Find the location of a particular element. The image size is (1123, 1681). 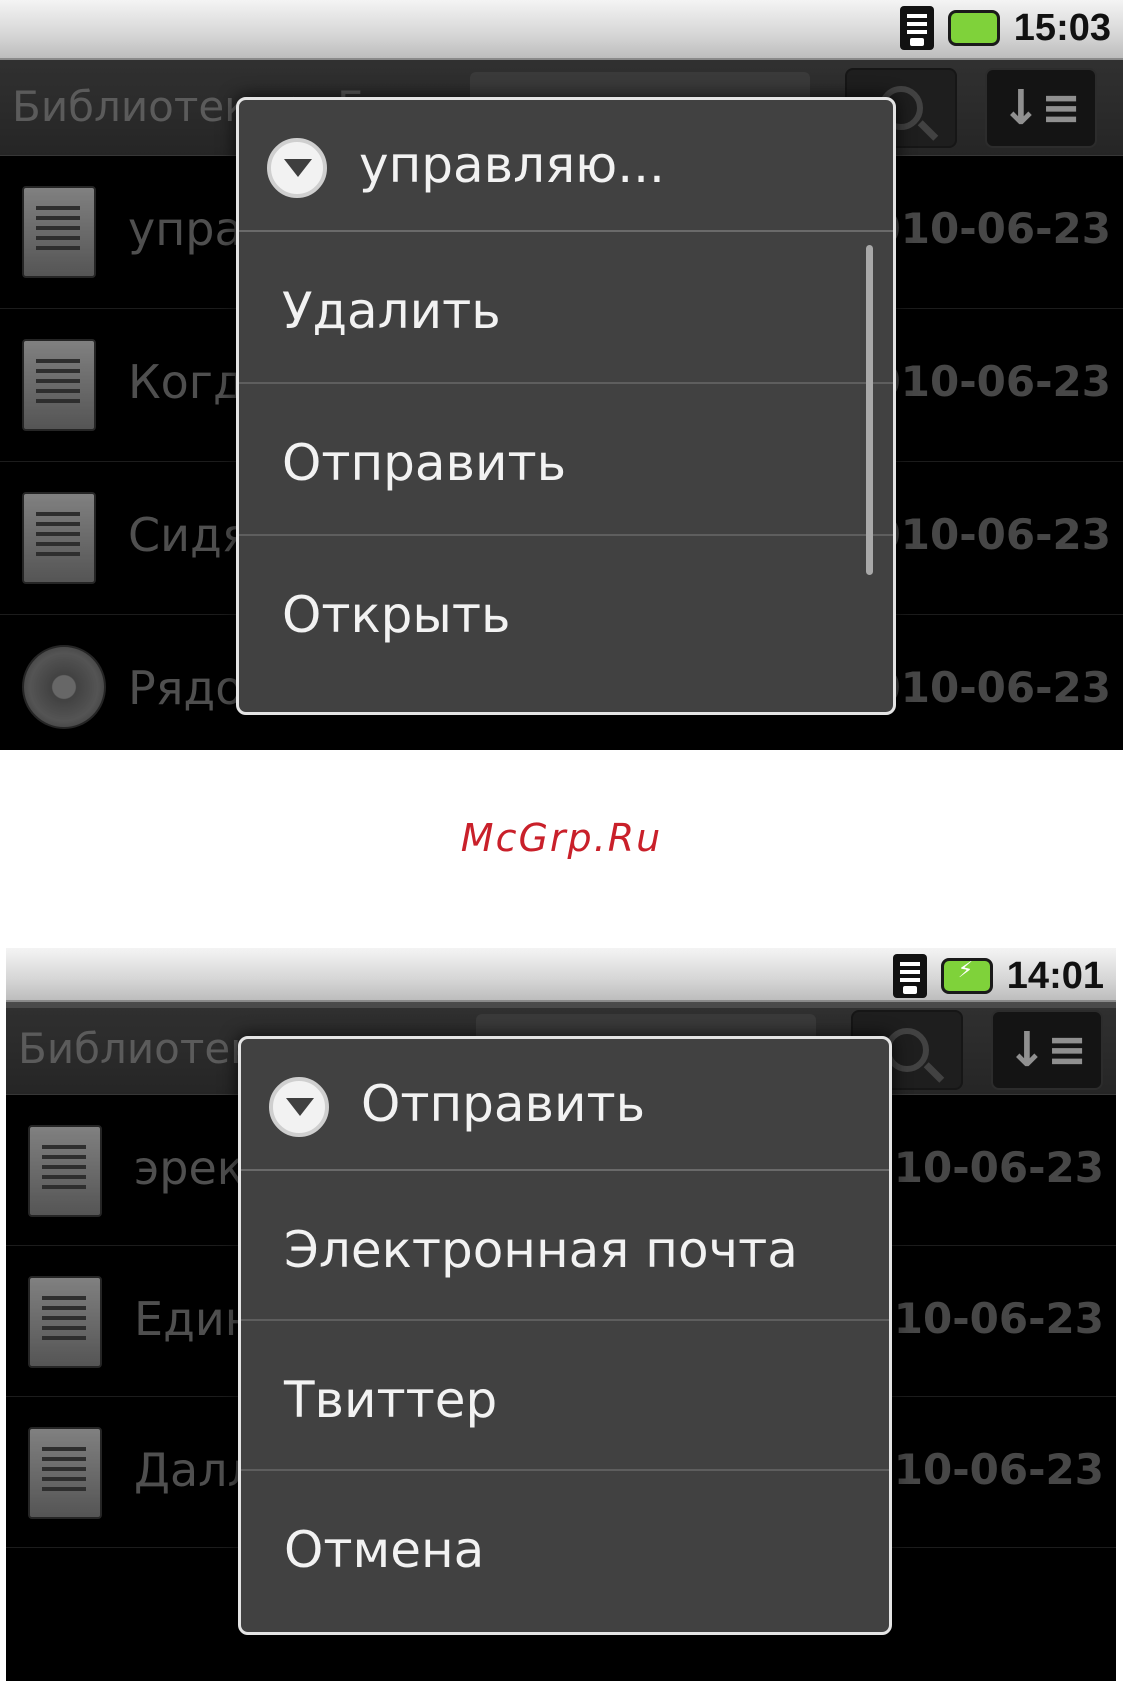

status-bar: 14:01 is located at coordinates (561, 975).